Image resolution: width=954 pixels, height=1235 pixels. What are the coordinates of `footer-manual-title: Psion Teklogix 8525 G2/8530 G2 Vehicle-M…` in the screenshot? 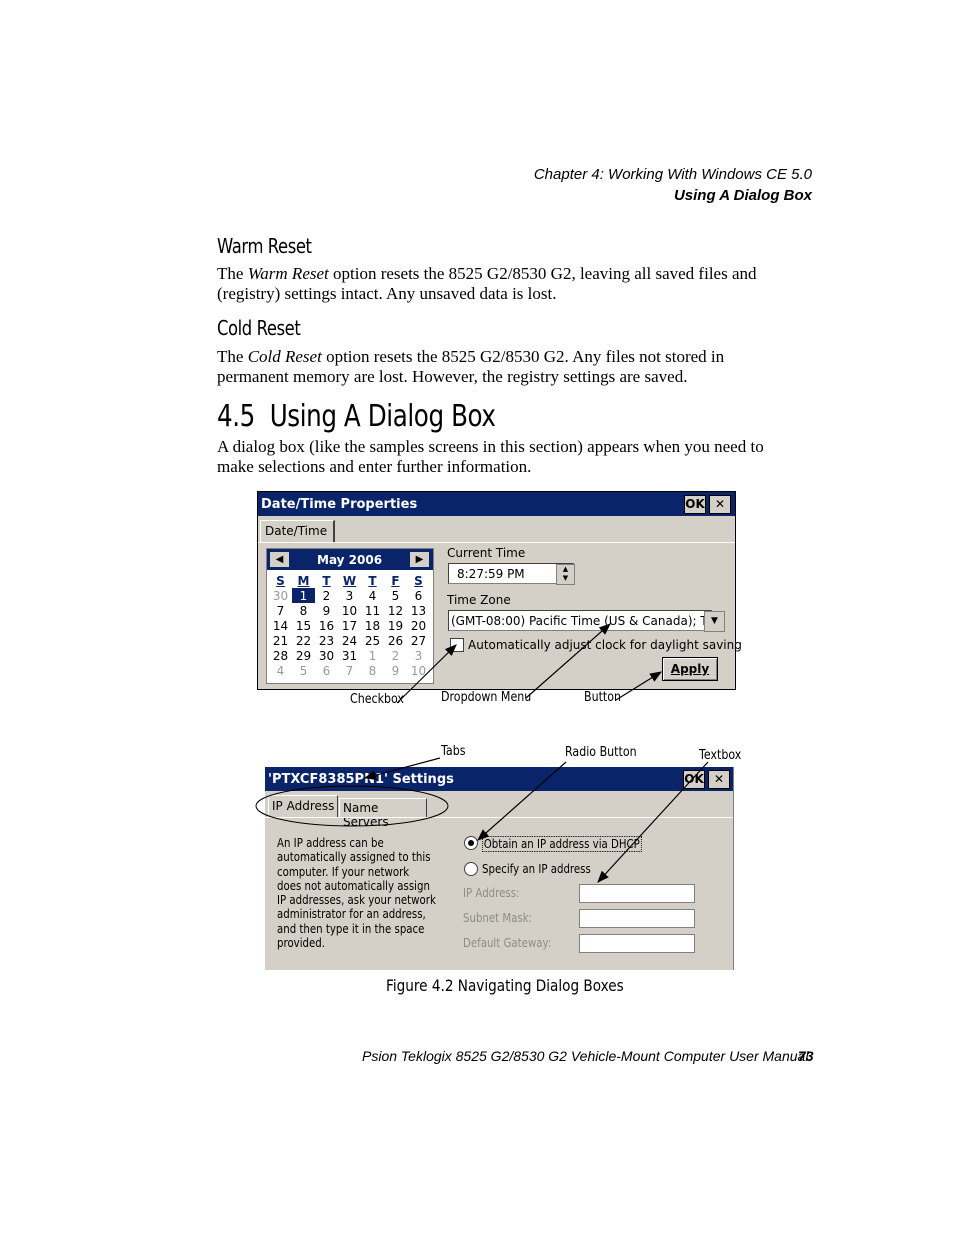 It's located at (585, 1056).